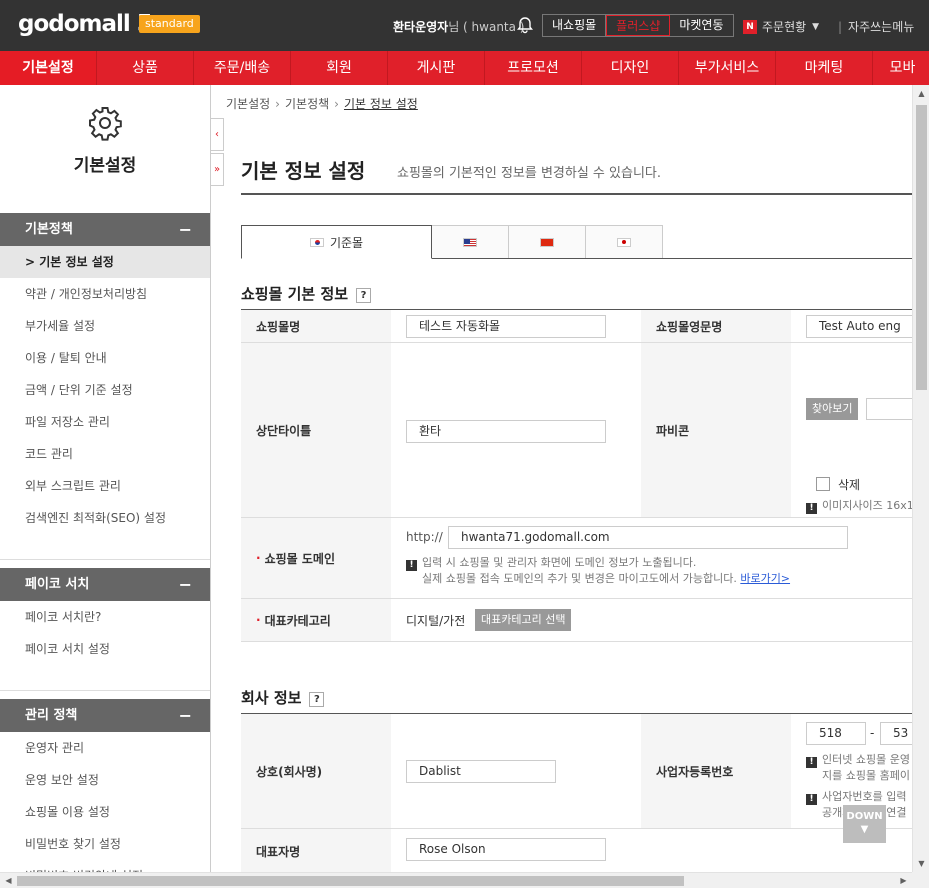 This screenshot has height=888, width=929. I want to click on nav-products: 상품, so click(145, 68).